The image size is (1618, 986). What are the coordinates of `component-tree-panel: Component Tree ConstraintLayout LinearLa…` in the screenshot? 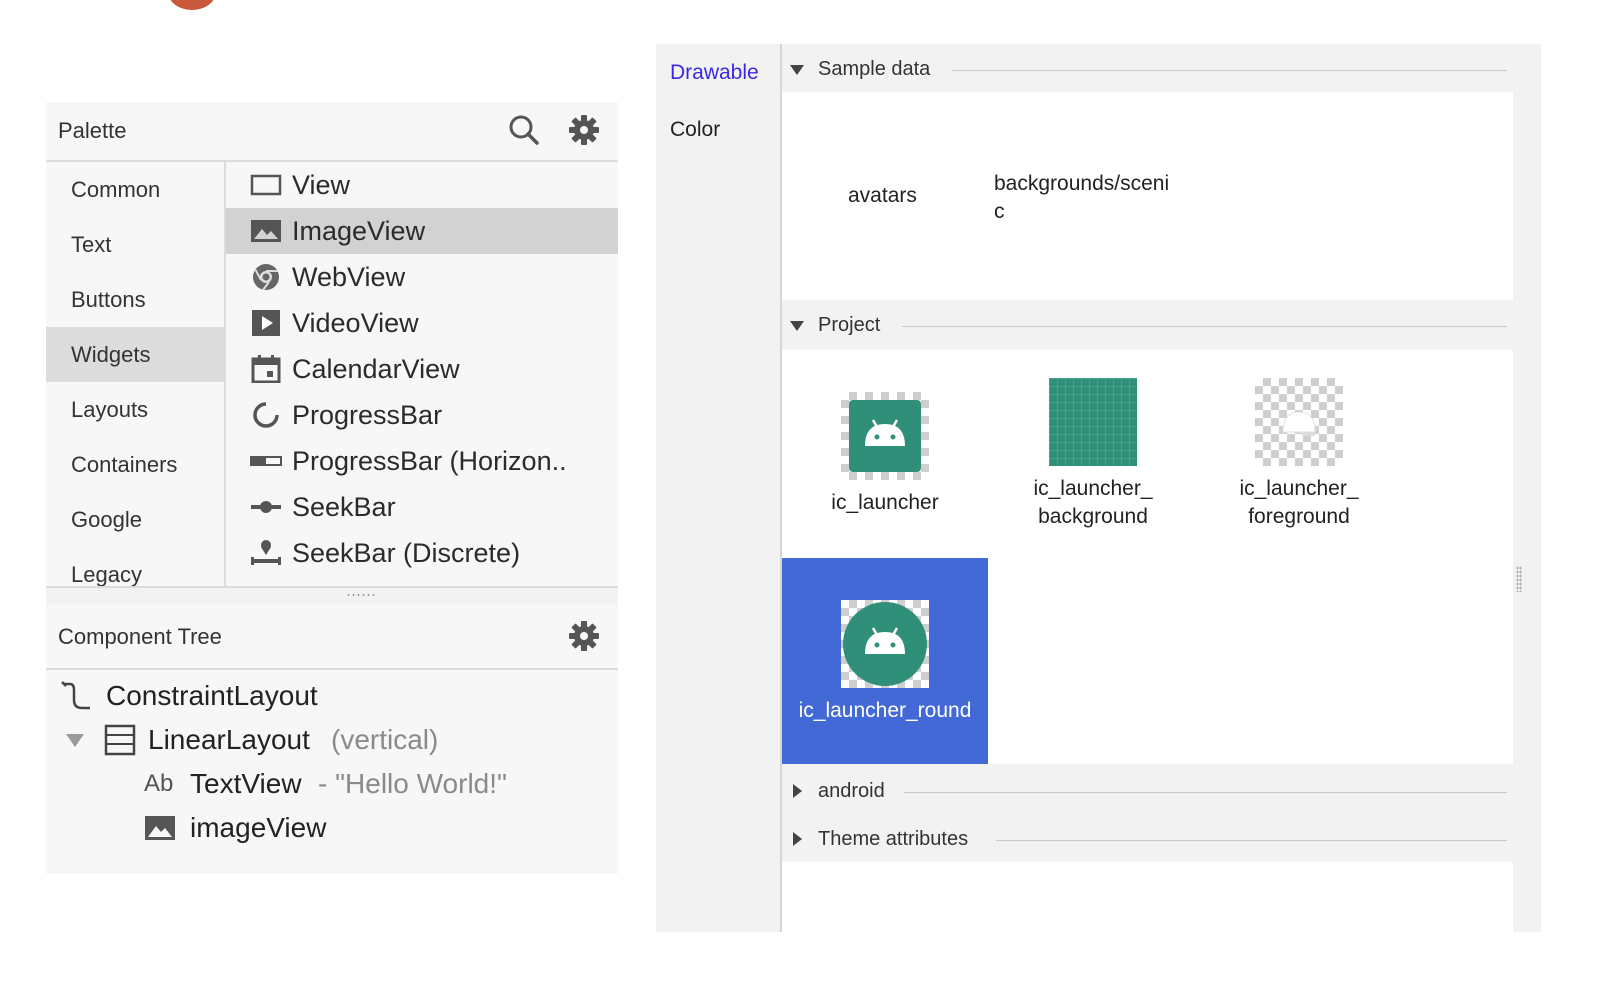 It's located at (332, 739).